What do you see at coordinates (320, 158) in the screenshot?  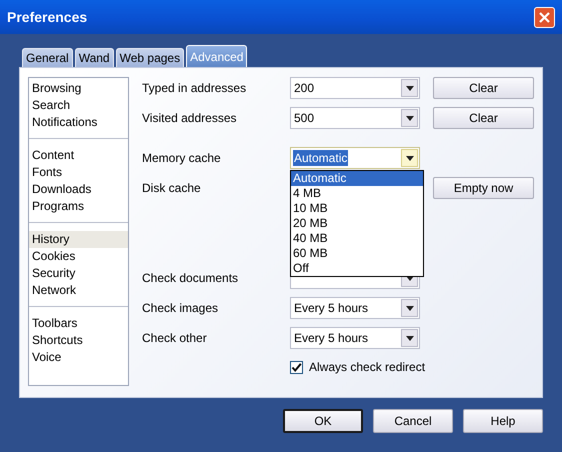 I see `dropdown-value: Automatic` at bounding box center [320, 158].